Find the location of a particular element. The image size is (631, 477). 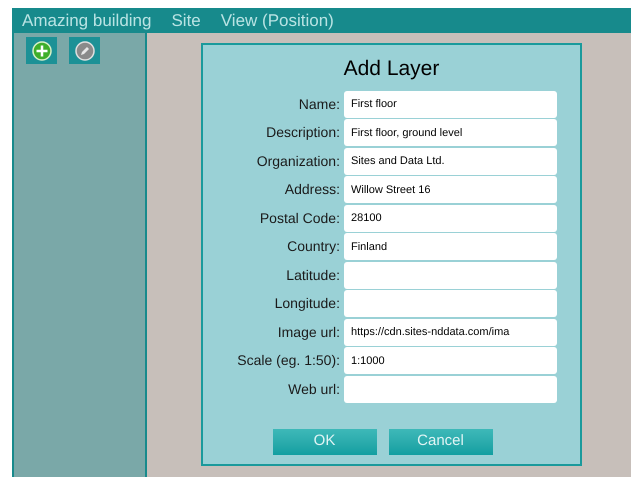

field-label: Scale (eg. 1:50): is located at coordinates (288, 360).